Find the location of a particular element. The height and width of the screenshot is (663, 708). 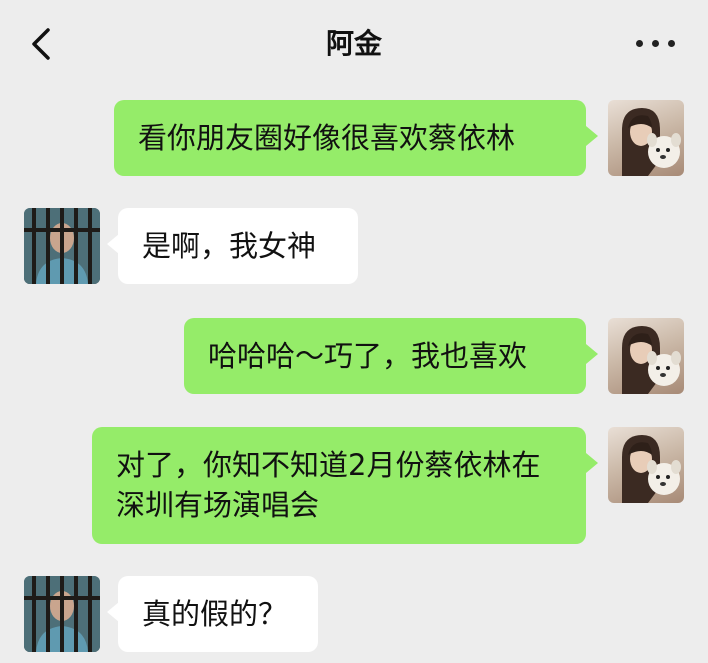

chat-title: 阿金 is located at coordinates (353, 43).